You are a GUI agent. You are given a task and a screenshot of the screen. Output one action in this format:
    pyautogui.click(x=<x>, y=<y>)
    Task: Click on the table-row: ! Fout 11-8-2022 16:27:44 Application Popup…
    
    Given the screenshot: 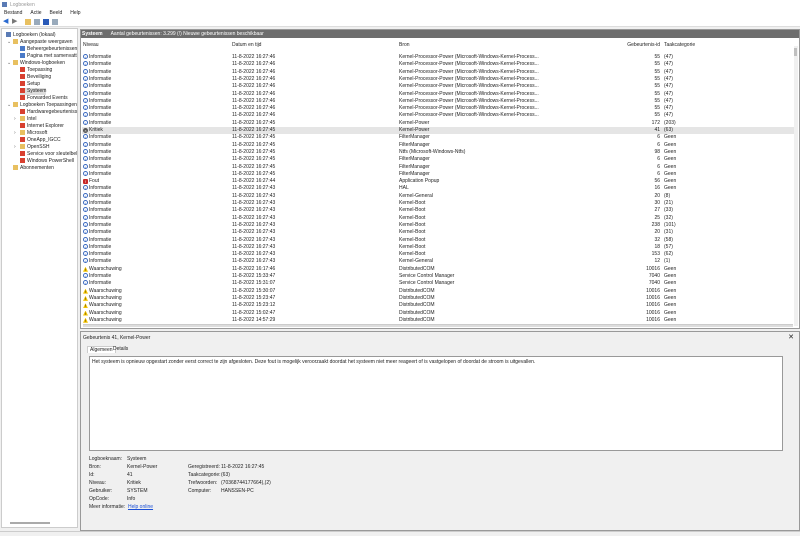 What is the action you would take?
    pyautogui.click(x=438, y=181)
    